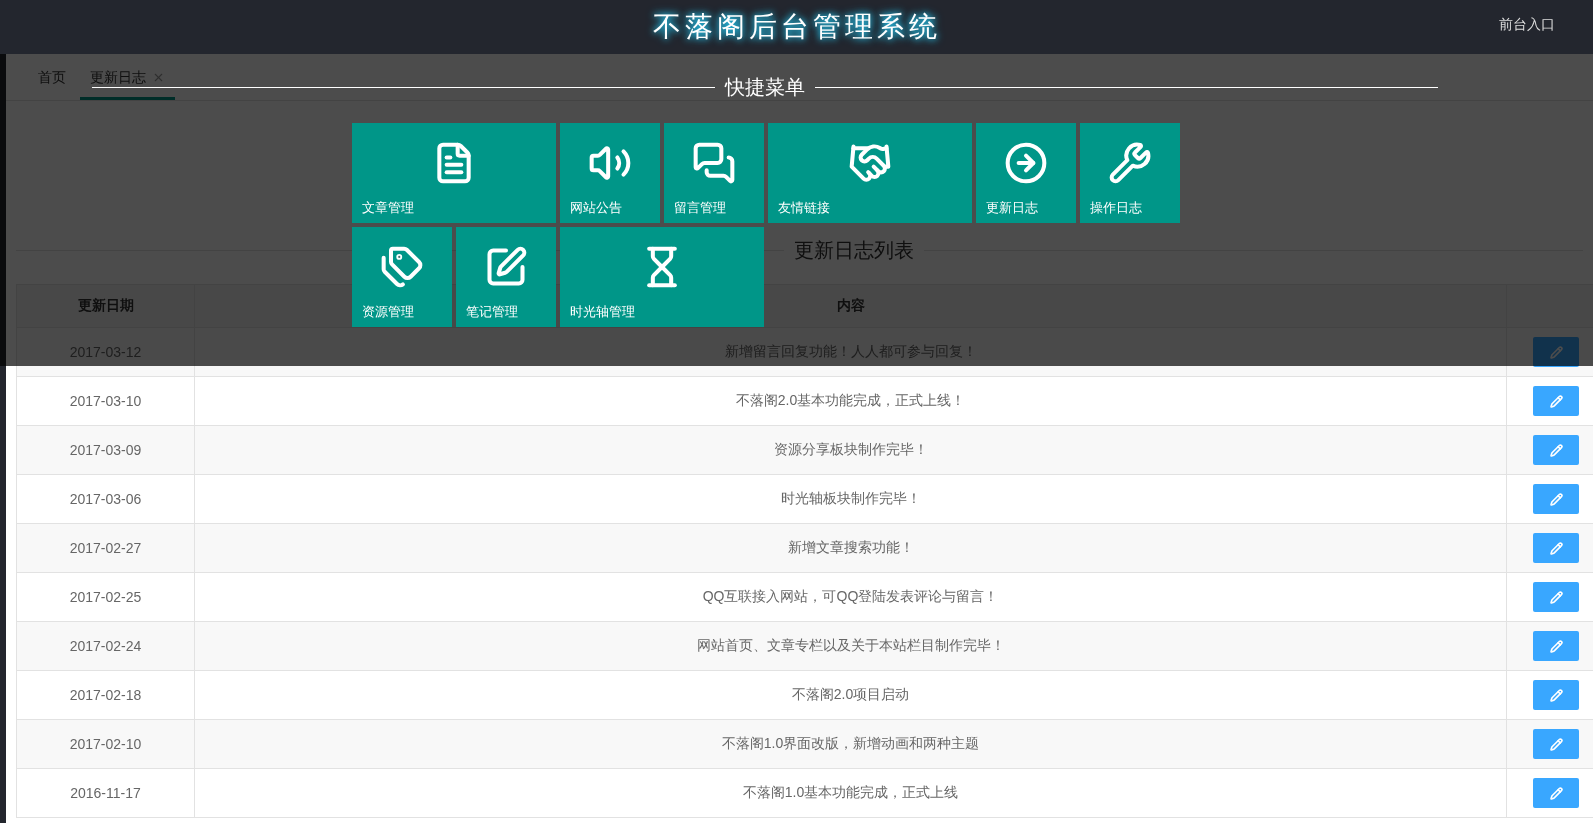  What do you see at coordinates (506, 267) in the screenshot?
I see `pencil-square-icon` at bounding box center [506, 267].